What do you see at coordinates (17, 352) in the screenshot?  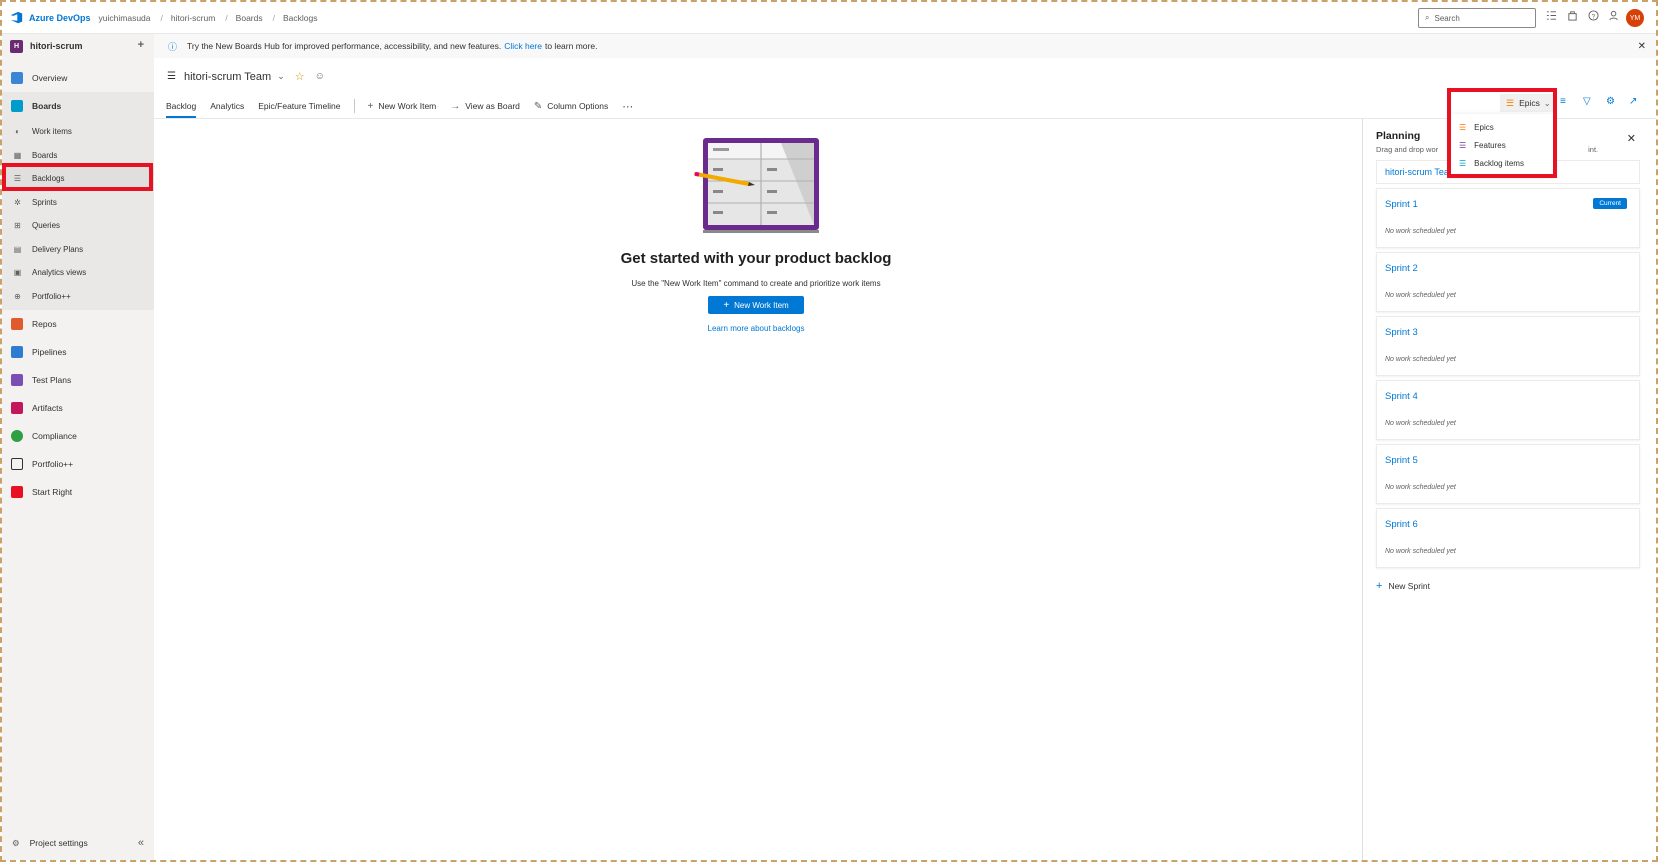 I see `pipelines-icon` at bounding box center [17, 352].